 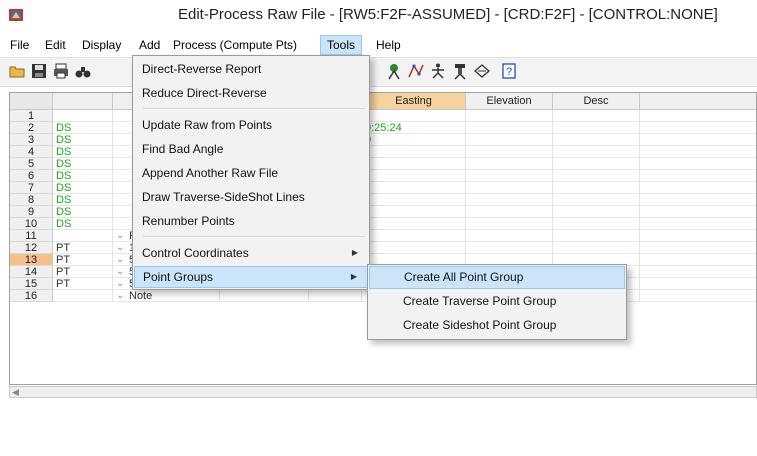 What do you see at coordinates (251, 253) in the screenshot?
I see `menu-item-control-coordinates: Control Coordinates ▶` at bounding box center [251, 253].